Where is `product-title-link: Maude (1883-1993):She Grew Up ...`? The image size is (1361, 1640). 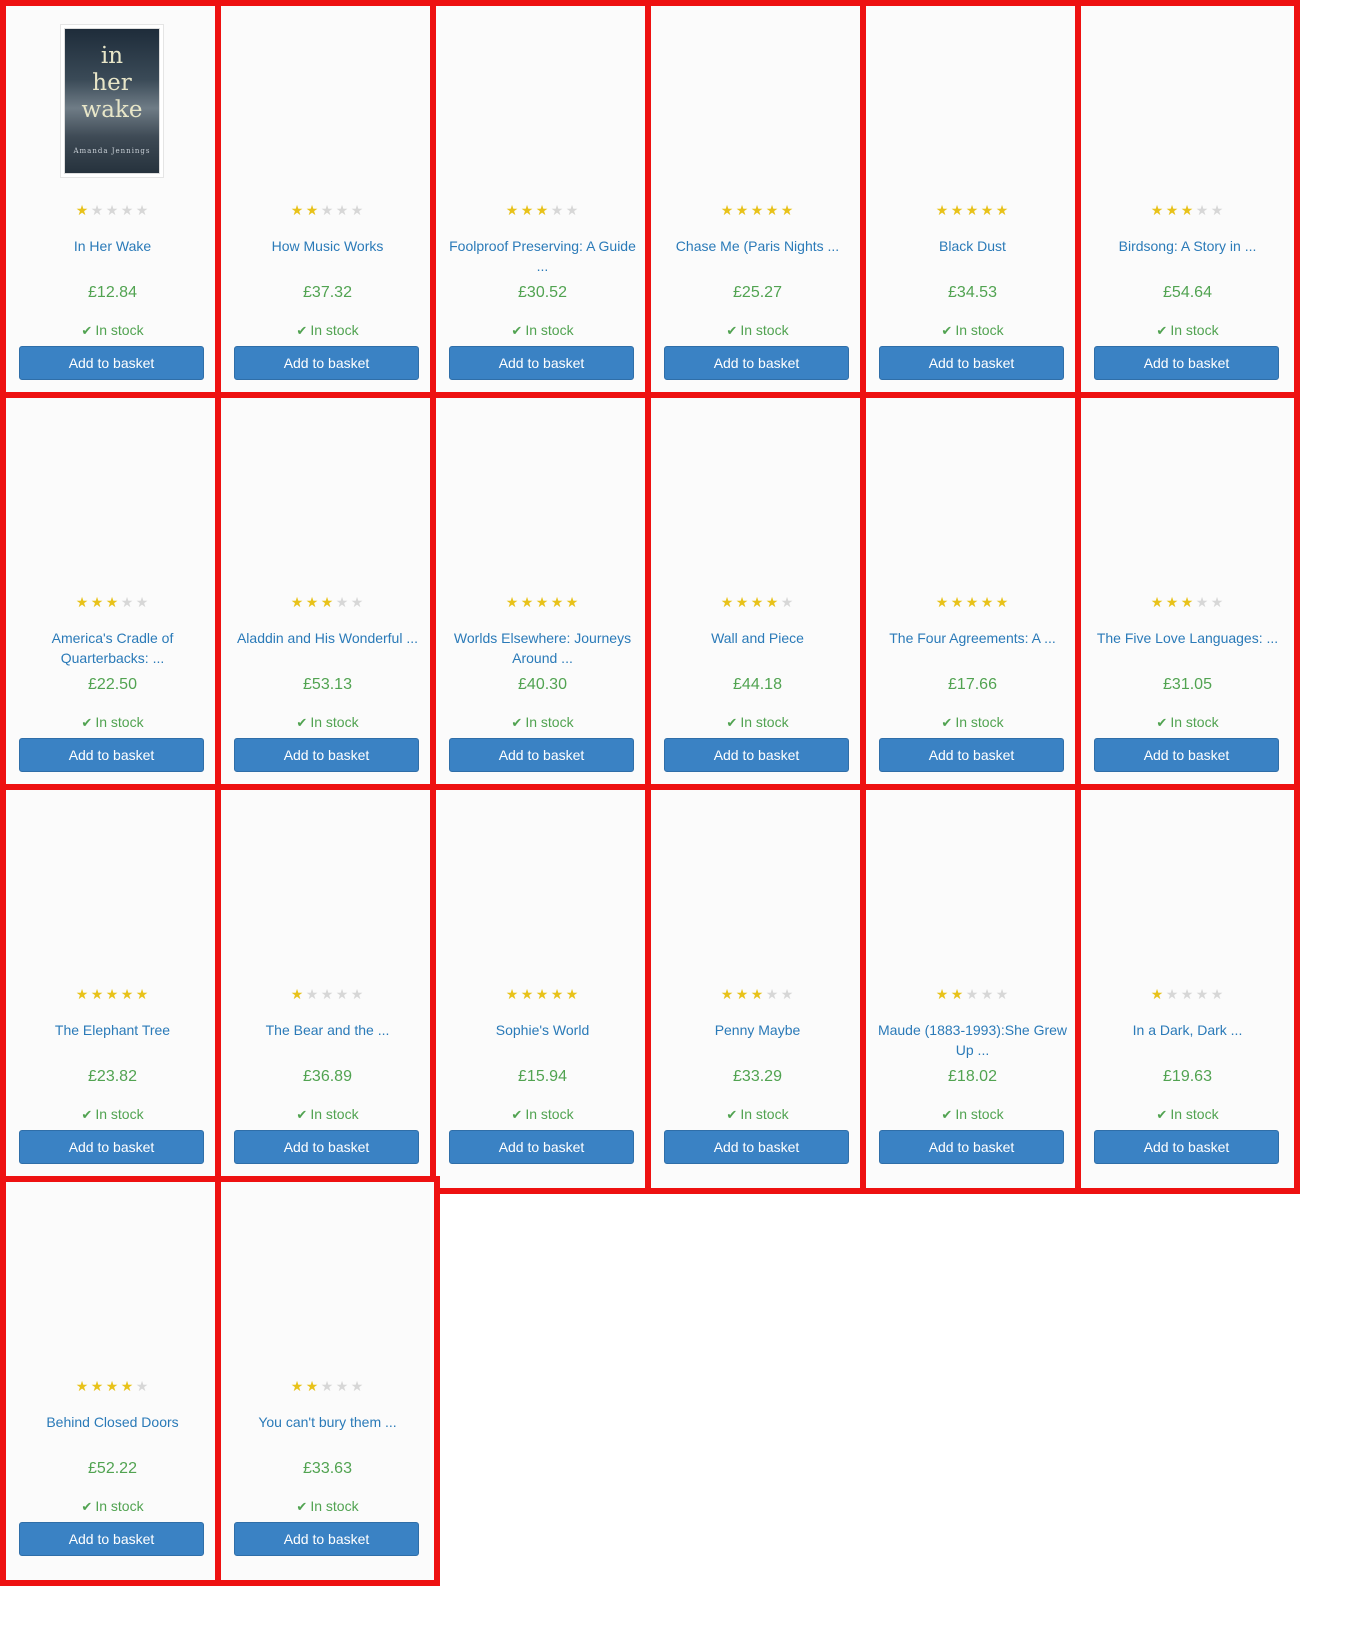
product-title-link: Maude (1883-1993):She Grew Up ... is located at coordinates (972, 1040).